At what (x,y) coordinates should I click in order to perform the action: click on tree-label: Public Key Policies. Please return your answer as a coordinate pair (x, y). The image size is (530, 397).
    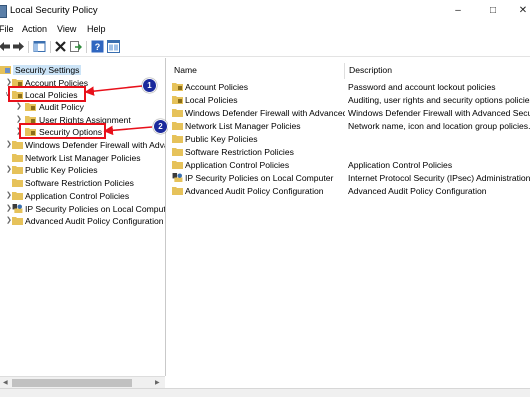
    Looking at the image, I should click on (61, 170).